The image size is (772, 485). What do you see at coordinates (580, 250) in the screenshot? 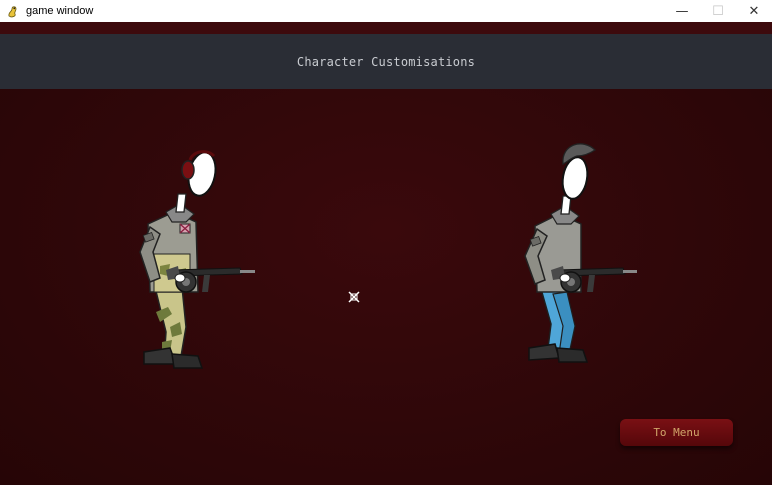
I see `character-right` at bounding box center [580, 250].